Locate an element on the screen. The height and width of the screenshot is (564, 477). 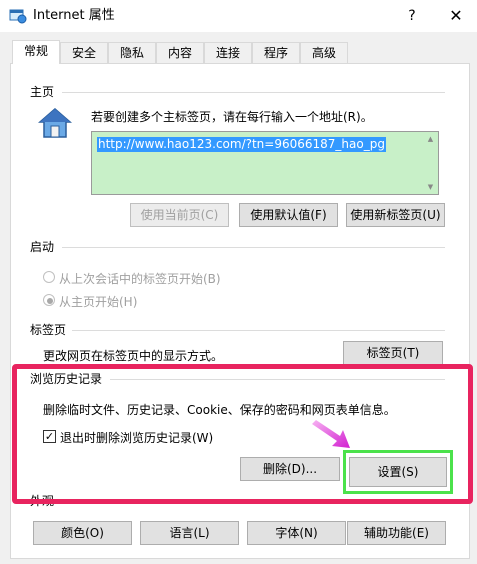
startup-section-label: 启动 is located at coordinates (42, 247).